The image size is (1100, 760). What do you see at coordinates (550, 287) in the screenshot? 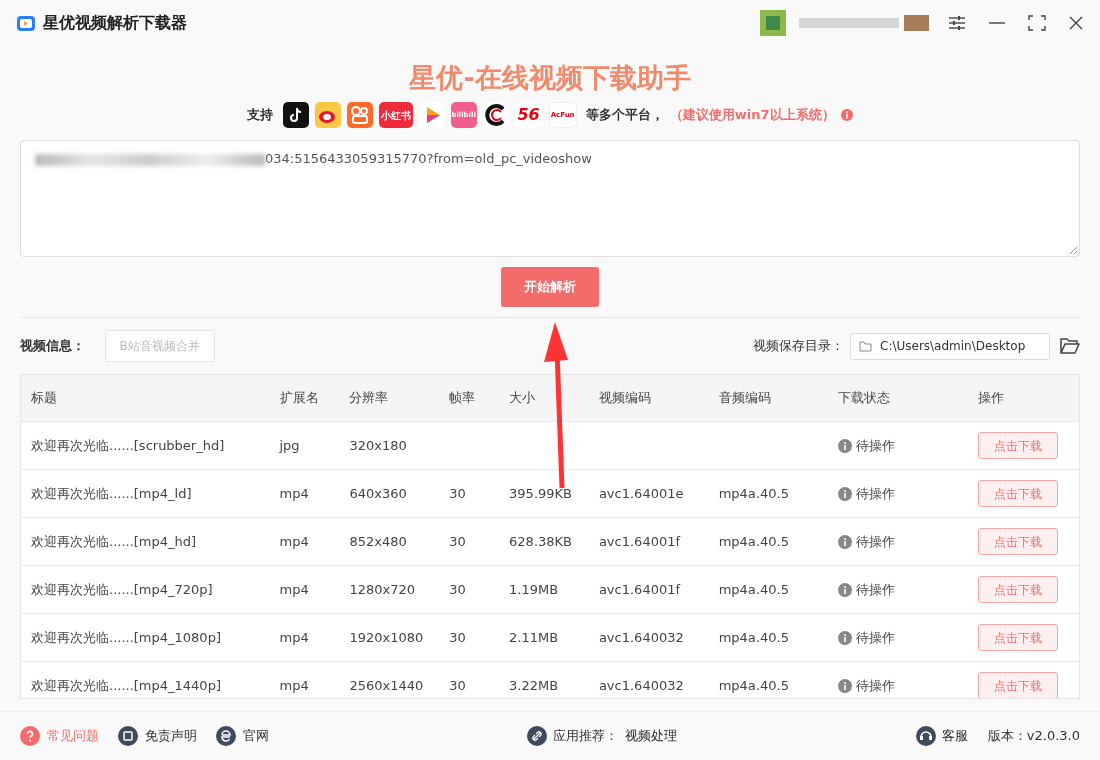
I see `parse-button: 开始解析` at bounding box center [550, 287].